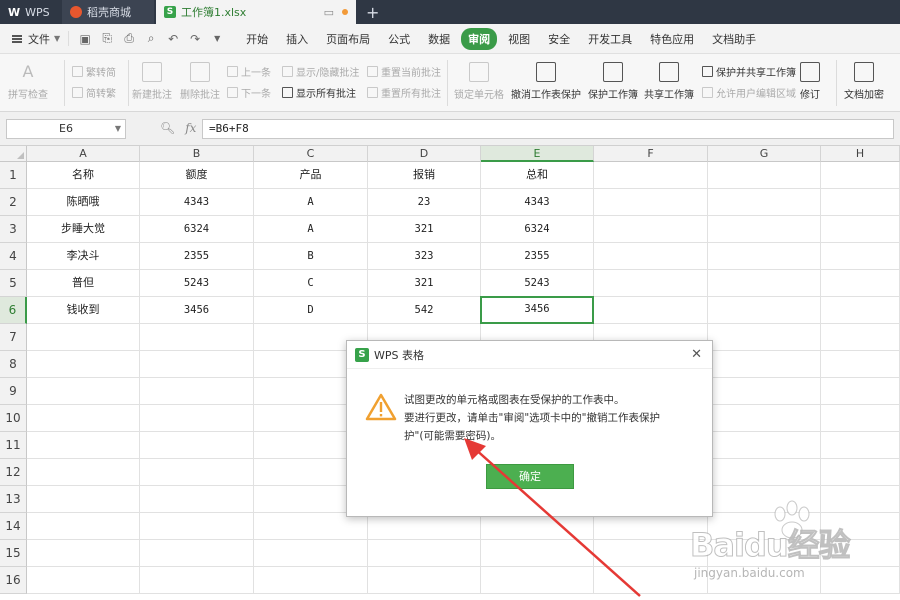 The width and height of the screenshot is (900, 600). Describe the element at coordinates (559, 39) in the screenshot. I see `menu-tab: 安全` at that location.